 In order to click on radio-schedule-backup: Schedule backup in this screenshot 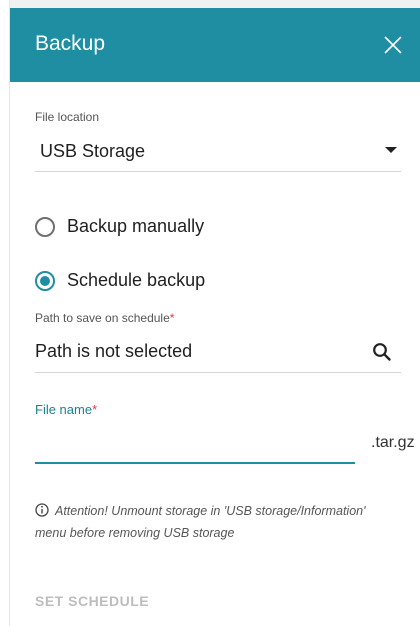, I will do `click(120, 280)`.